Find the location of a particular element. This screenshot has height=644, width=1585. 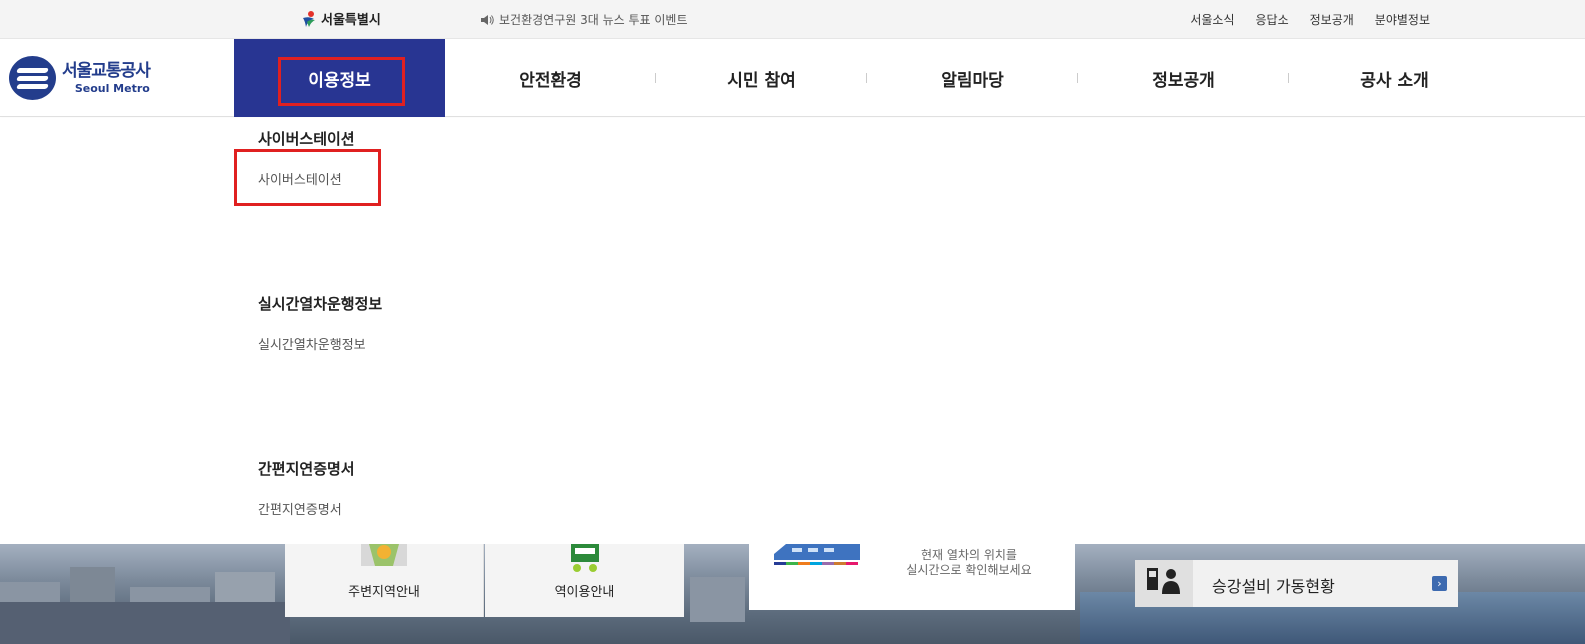

dropdown-group-title: 간편지연증명서 is located at coordinates (306, 469).